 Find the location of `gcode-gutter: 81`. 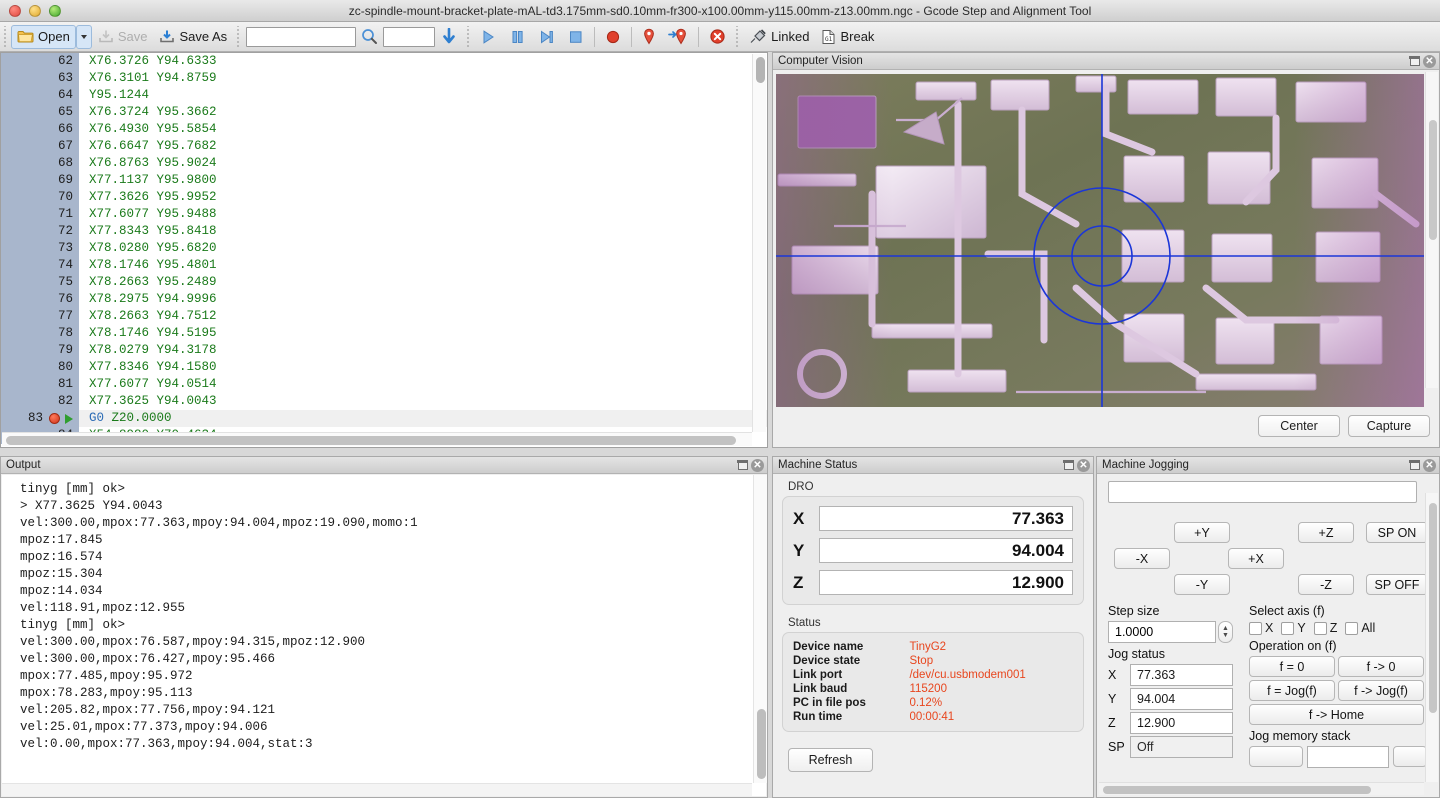

gcode-gutter: 81 is located at coordinates (40, 384).